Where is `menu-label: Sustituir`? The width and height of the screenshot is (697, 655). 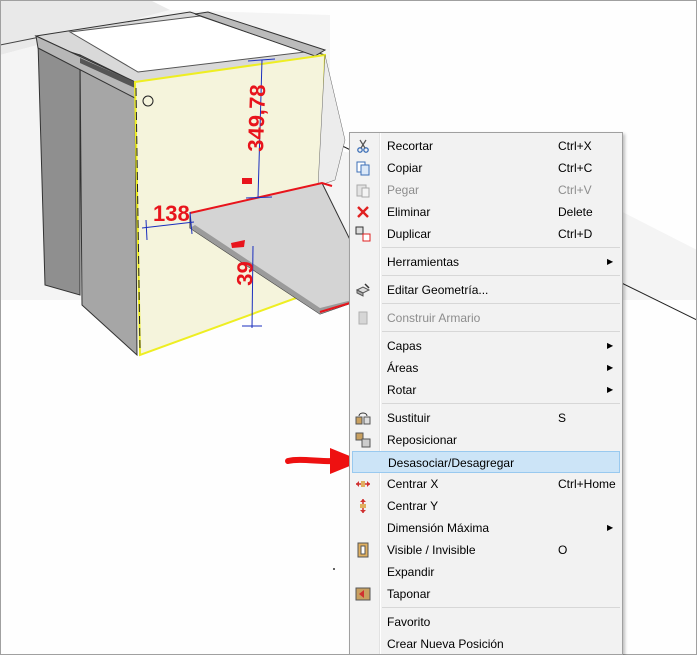
menu-label: Sustituir is located at coordinates (409, 418).